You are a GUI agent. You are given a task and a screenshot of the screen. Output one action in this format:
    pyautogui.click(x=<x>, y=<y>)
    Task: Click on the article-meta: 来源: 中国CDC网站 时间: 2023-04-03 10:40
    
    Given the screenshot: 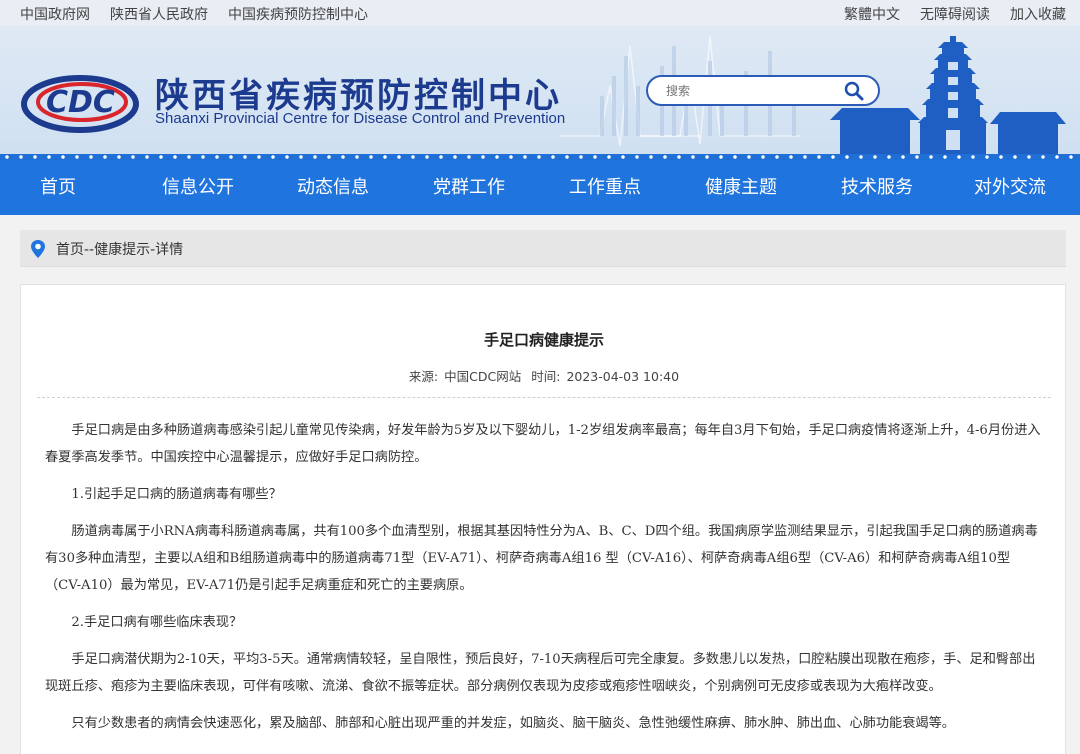 What is the action you would take?
    pyautogui.click(x=544, y=375)
    